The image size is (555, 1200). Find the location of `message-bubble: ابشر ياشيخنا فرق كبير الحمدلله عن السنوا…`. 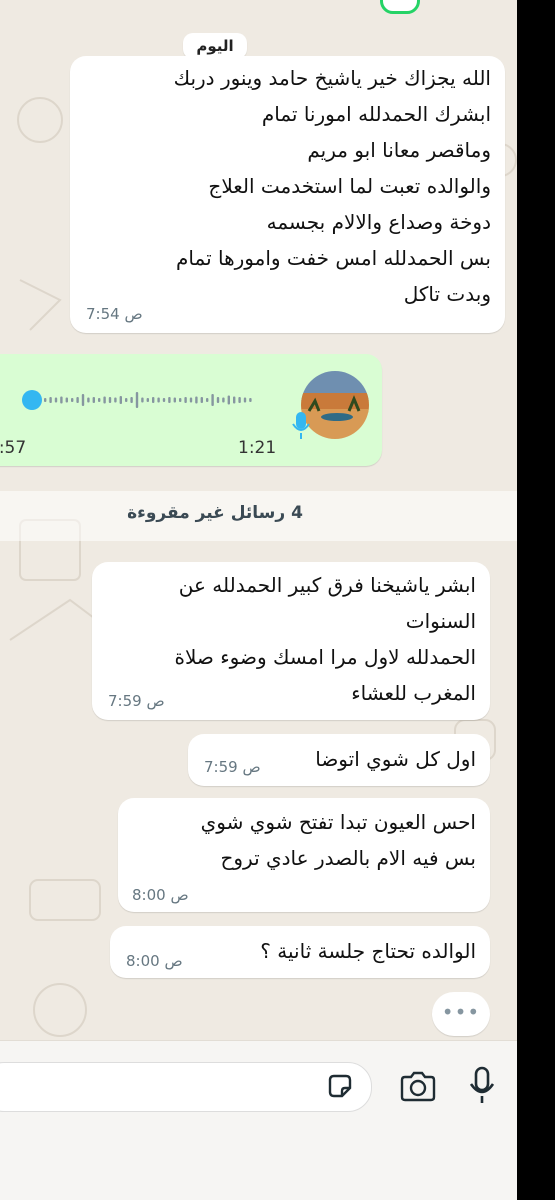

message-bubble: ابشر ياشيخنا فرق كبير الحمدلله عن السنوا… is located at coordinates (291, 641).